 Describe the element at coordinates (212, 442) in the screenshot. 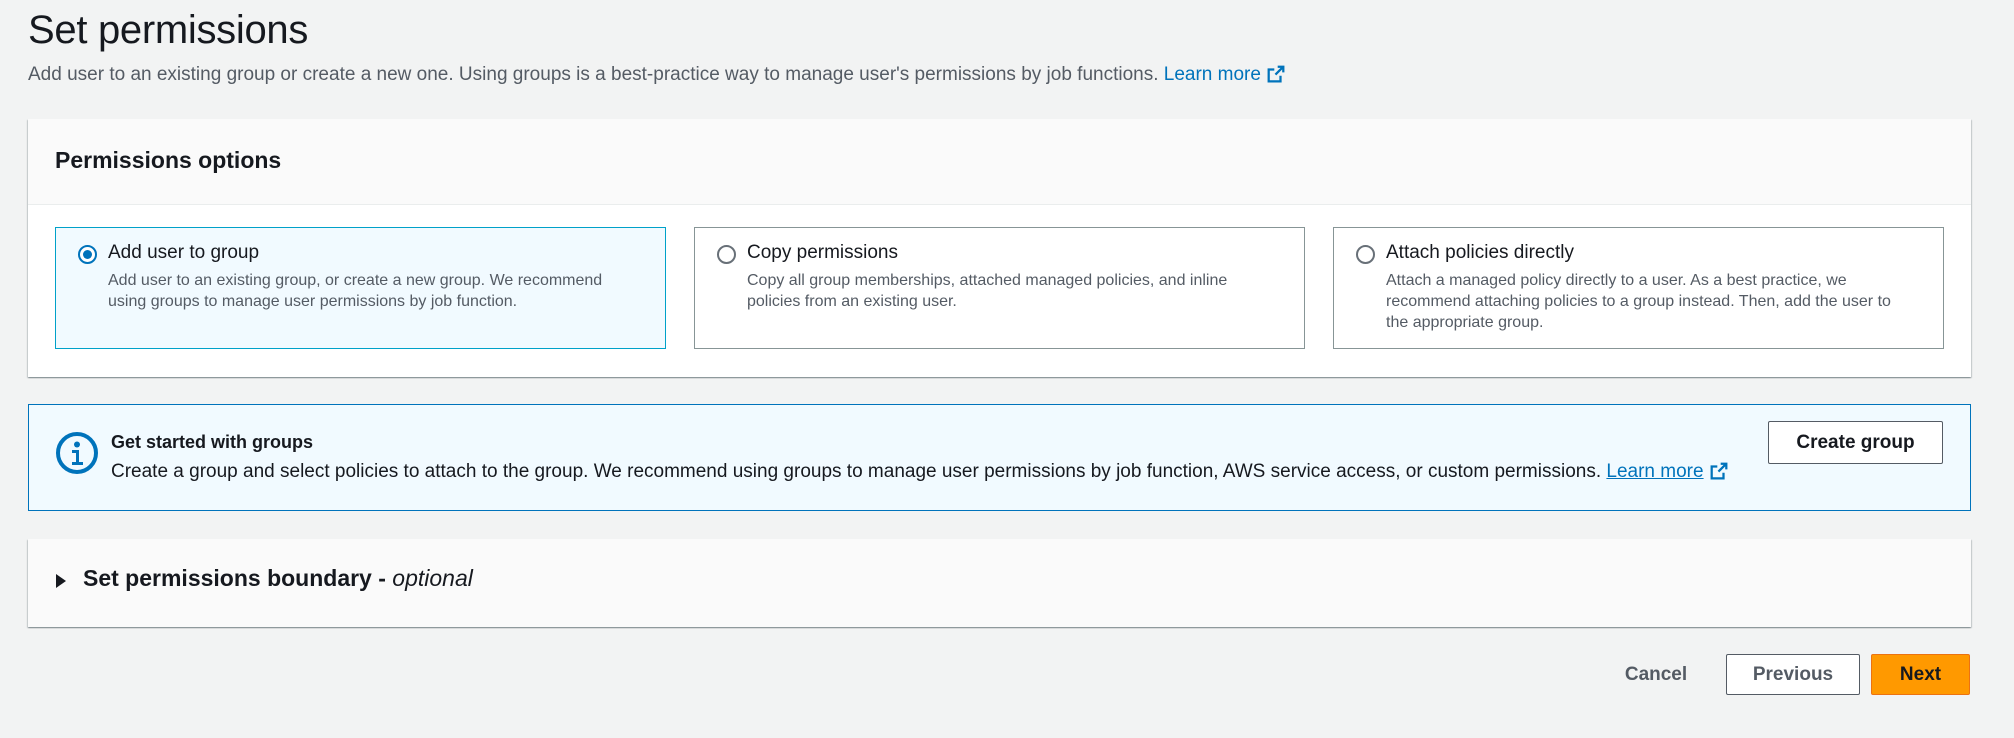

I see `alert-title: Get started with groups` at that location.